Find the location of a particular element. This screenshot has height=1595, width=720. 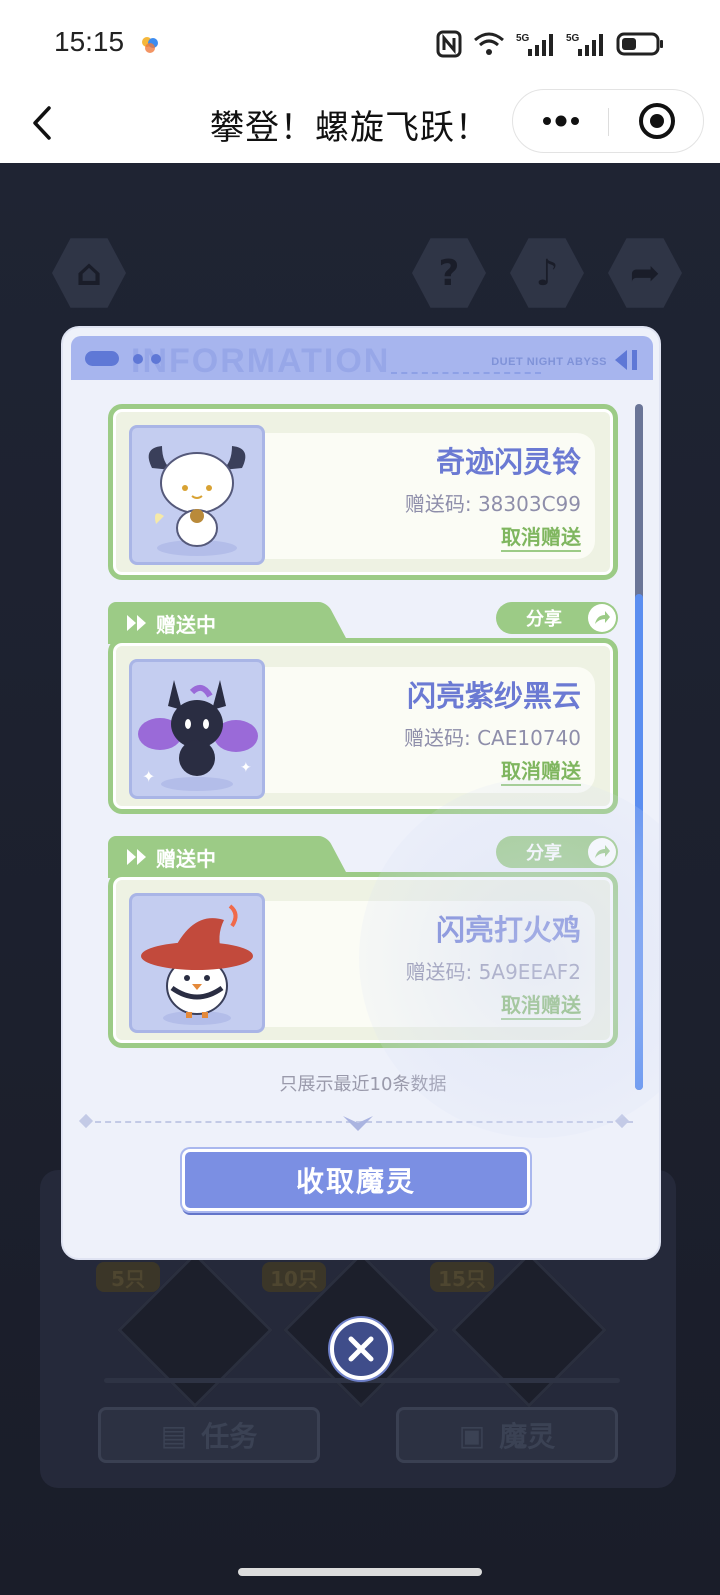

gift-code: 赠送码: CAE10740 is located at coordinates (492, 736).